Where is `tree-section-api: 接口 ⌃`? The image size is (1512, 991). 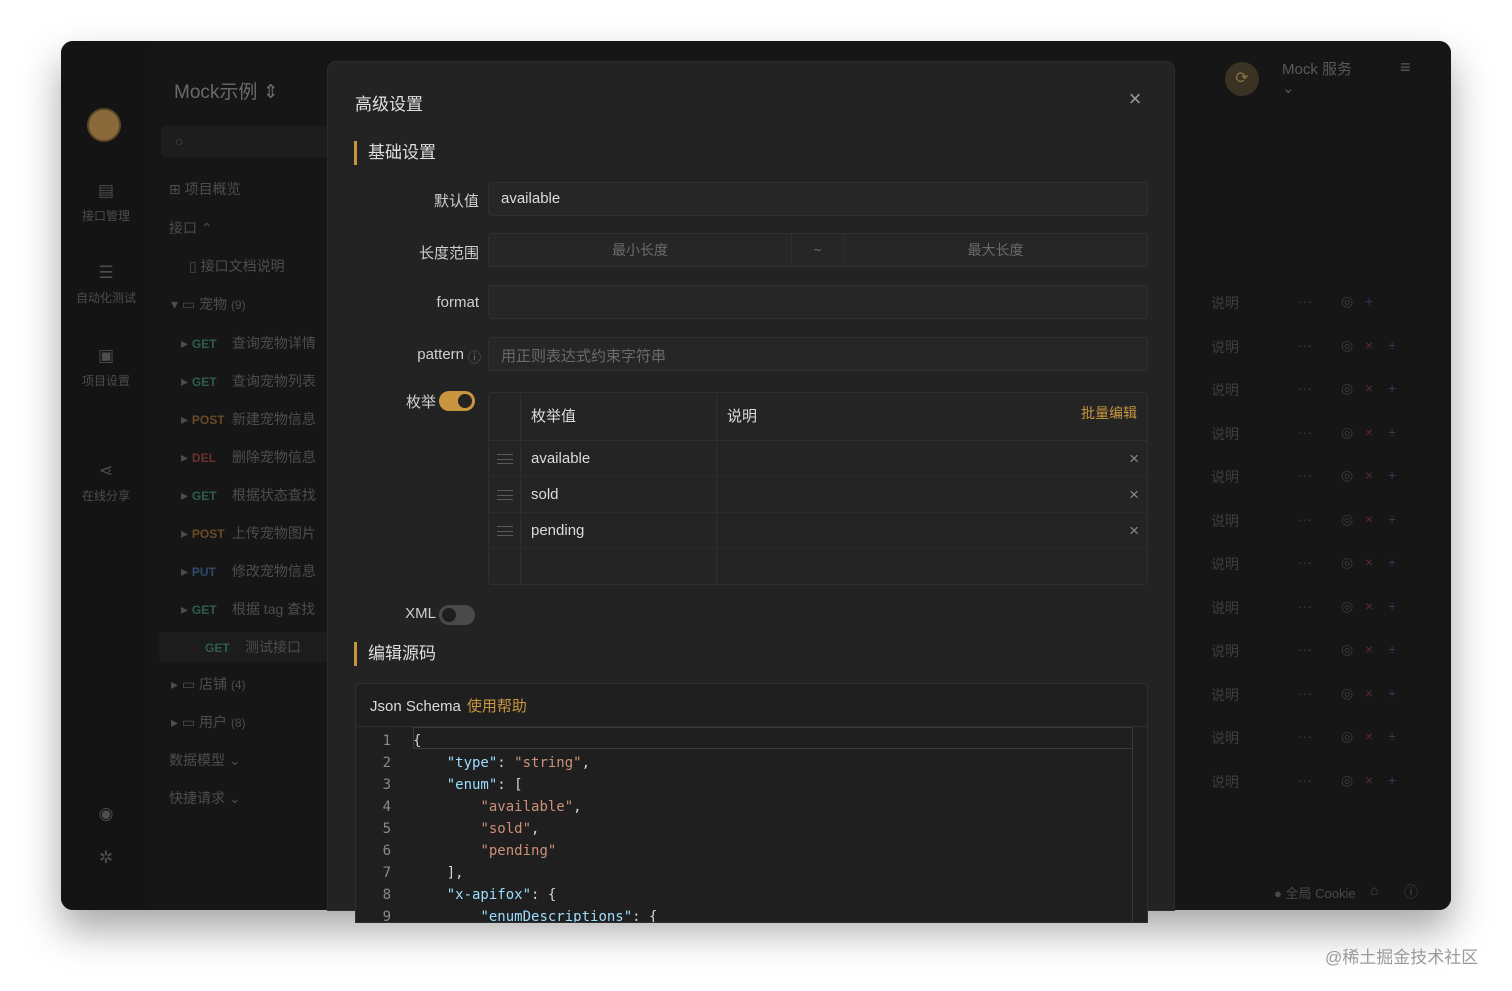 tree-section-api: 接口 ⌃ is located at coordinates (240, 229).